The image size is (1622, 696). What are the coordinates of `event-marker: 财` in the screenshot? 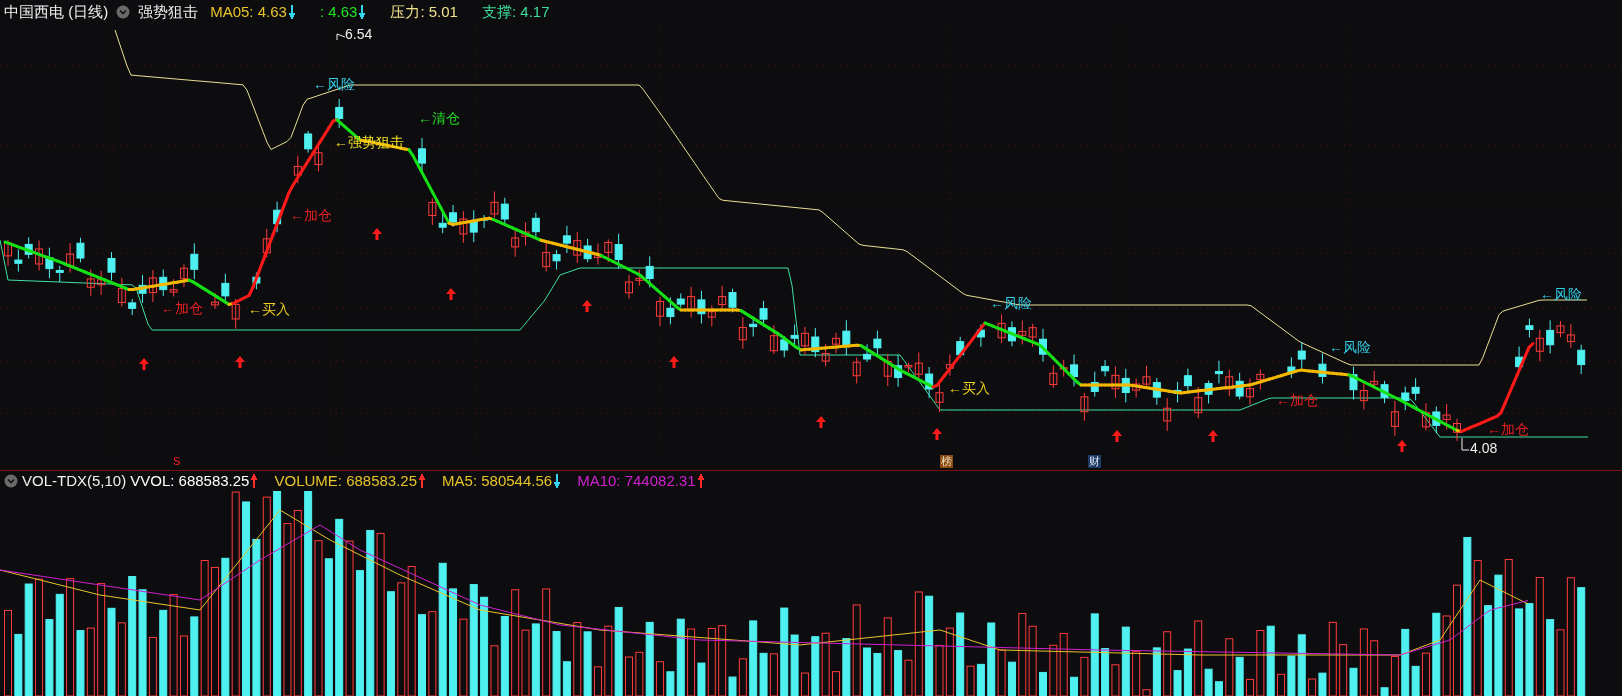 It's located at (1094, 461).